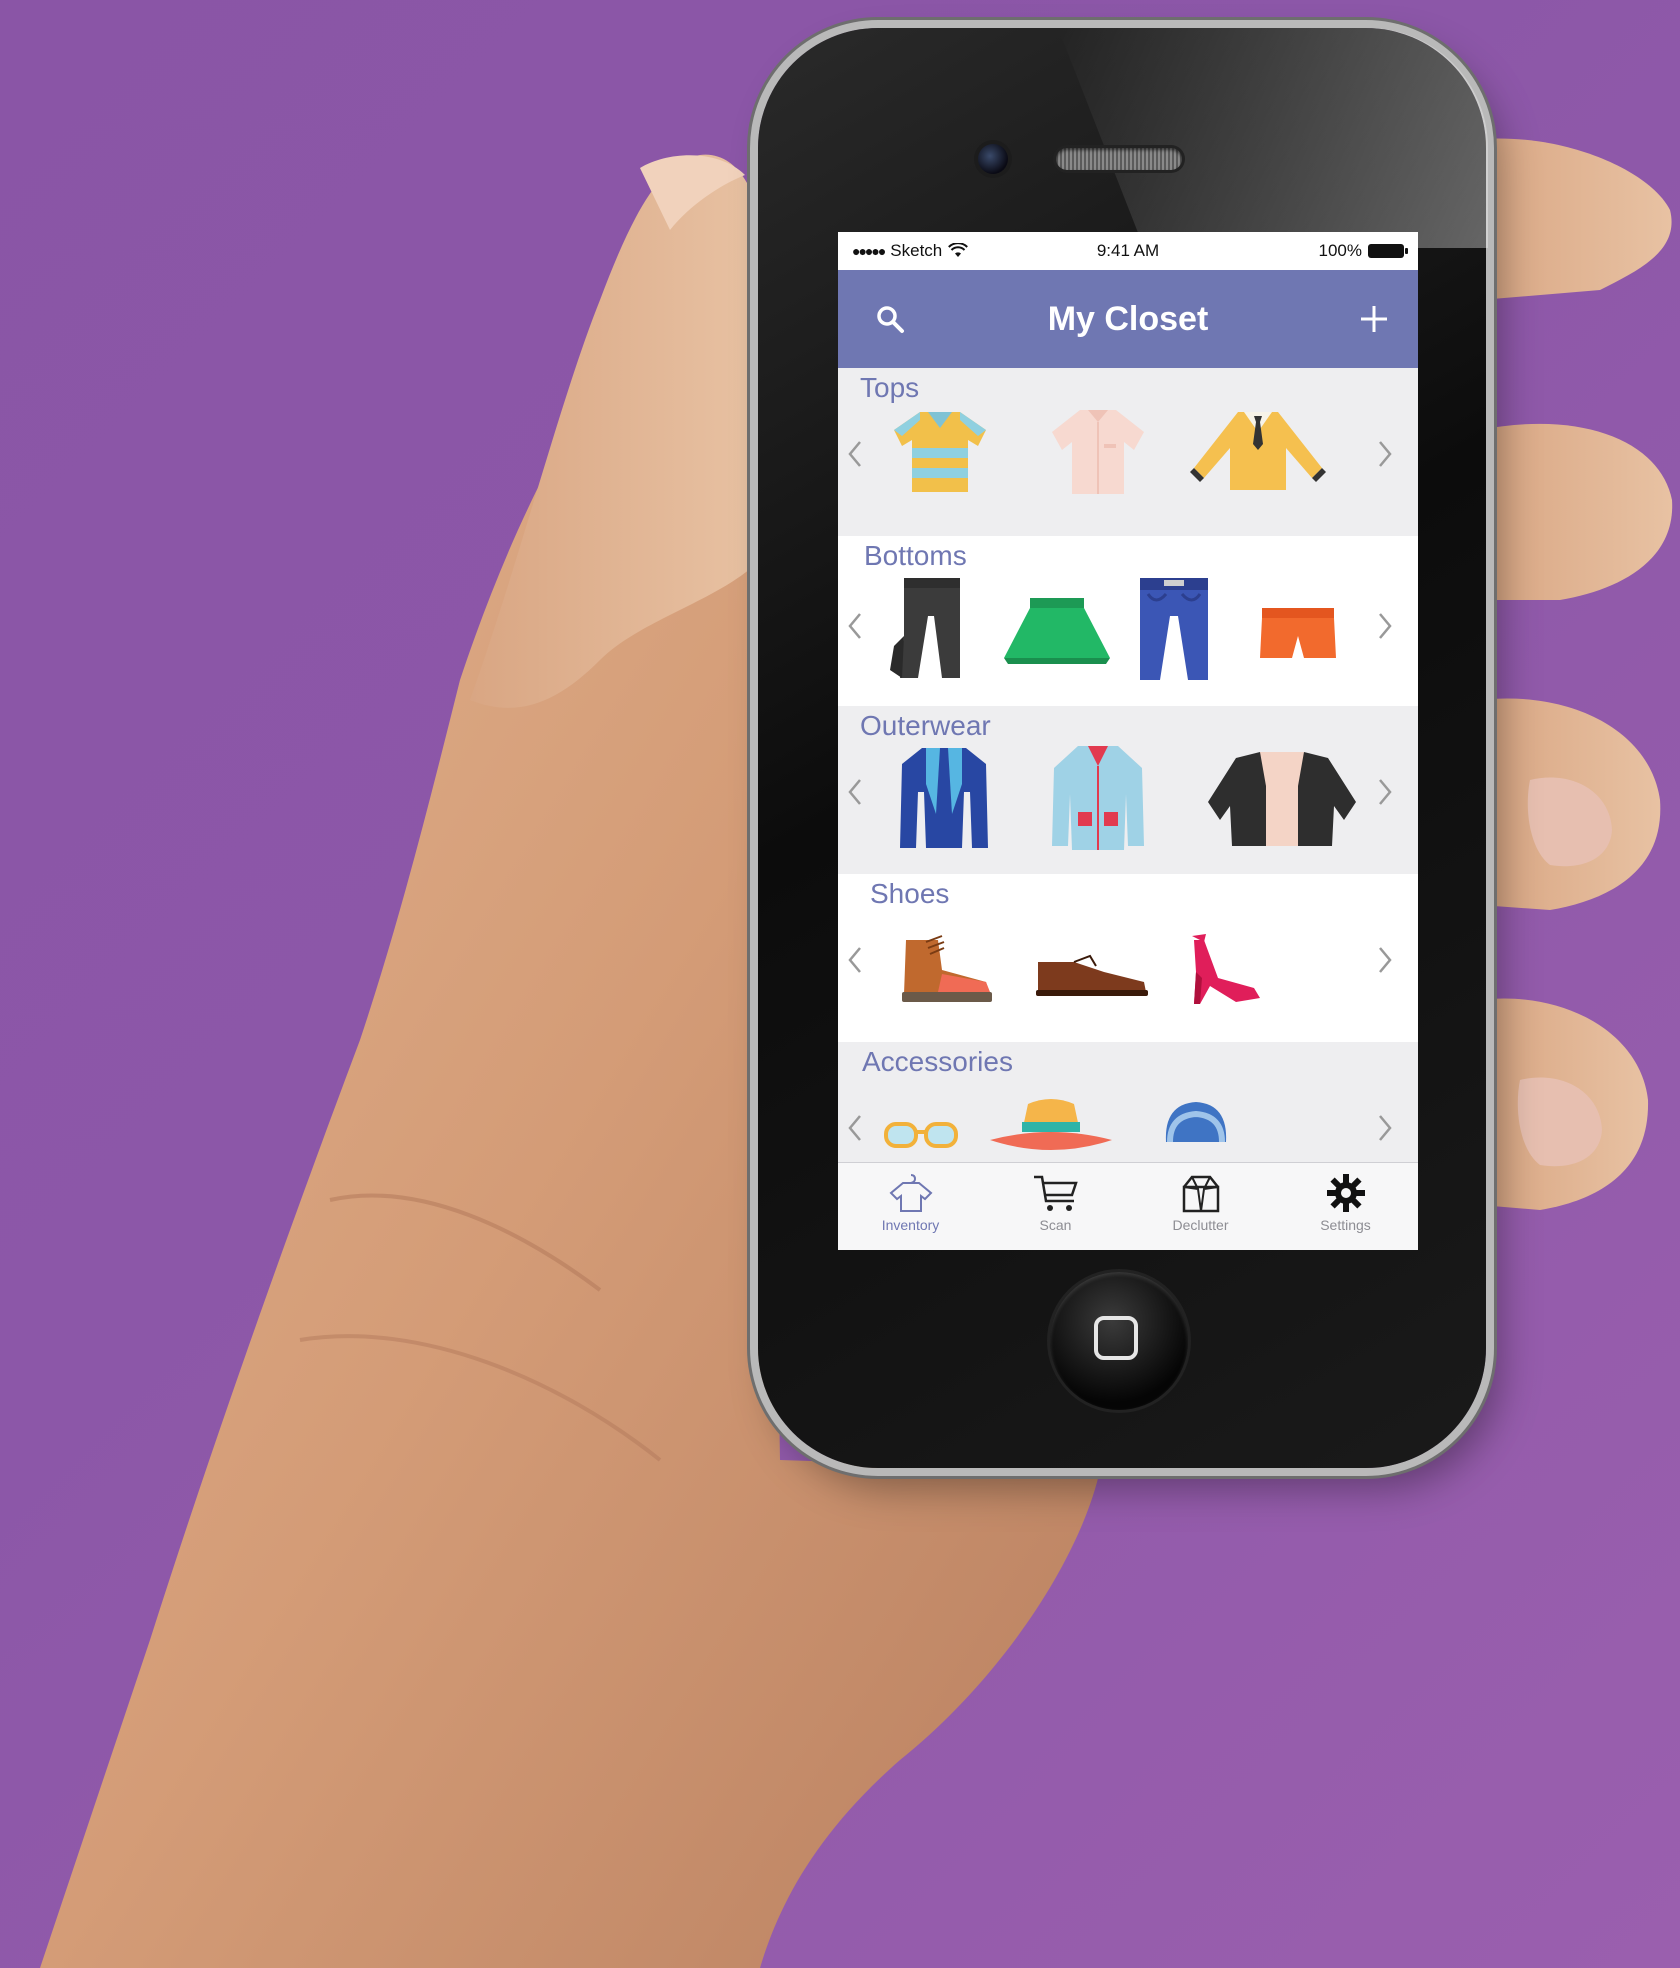  What do you see at coordinates (1128, 251) in the screenshot?
I see `status-bar: ●●●●● Sketch 9:41 AM 100%` at bounding box center [1128, 251].